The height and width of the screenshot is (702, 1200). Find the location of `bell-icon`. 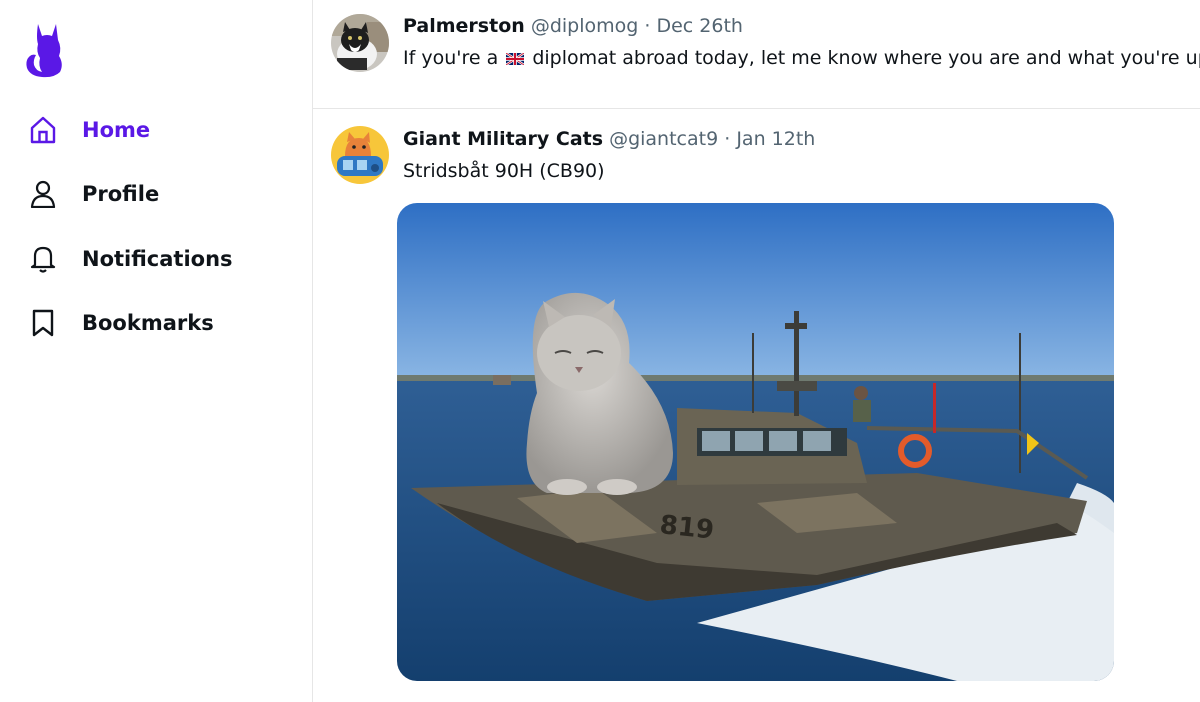

bell-icon is located at coordinates (43, 259).